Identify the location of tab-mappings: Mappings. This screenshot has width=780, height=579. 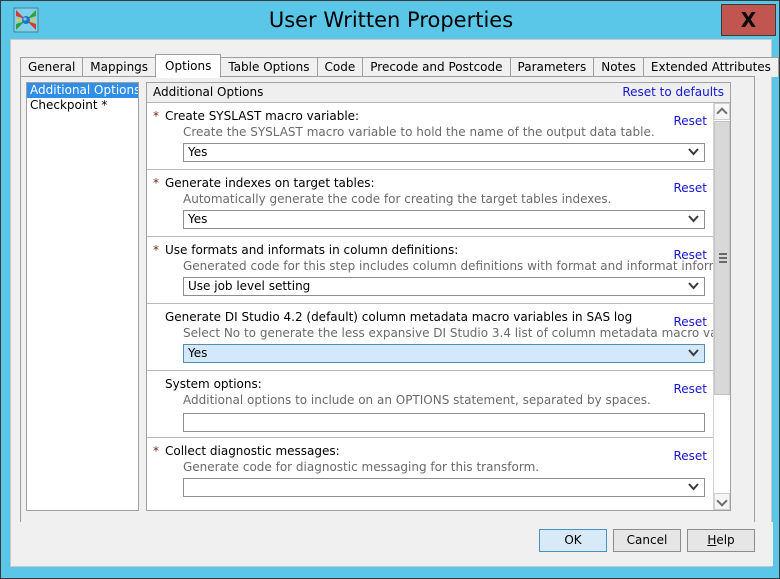
(119, 67).